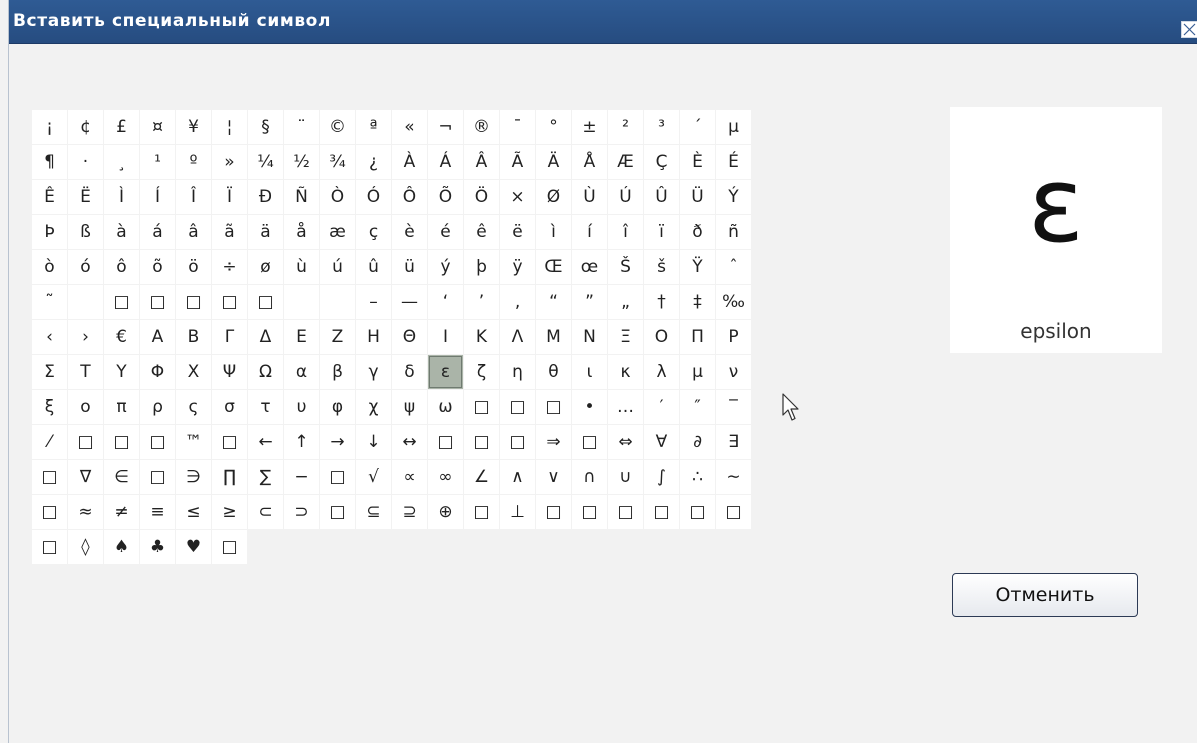  Describe the element at coordinates (265, 127) in the screenshot. I see `symbol-cell: §` at that location.